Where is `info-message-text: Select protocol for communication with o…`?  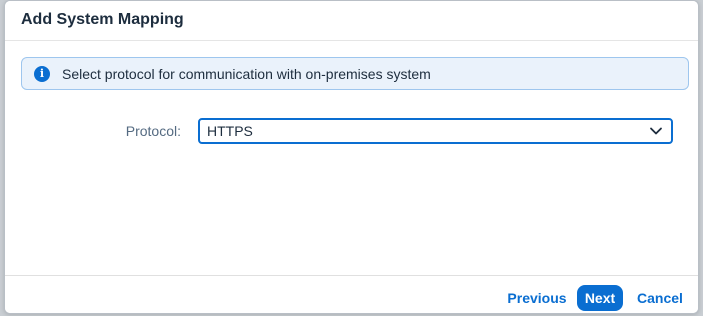
info-message-text: Select protocol for communication with o… is located at coordinates (246, 74).